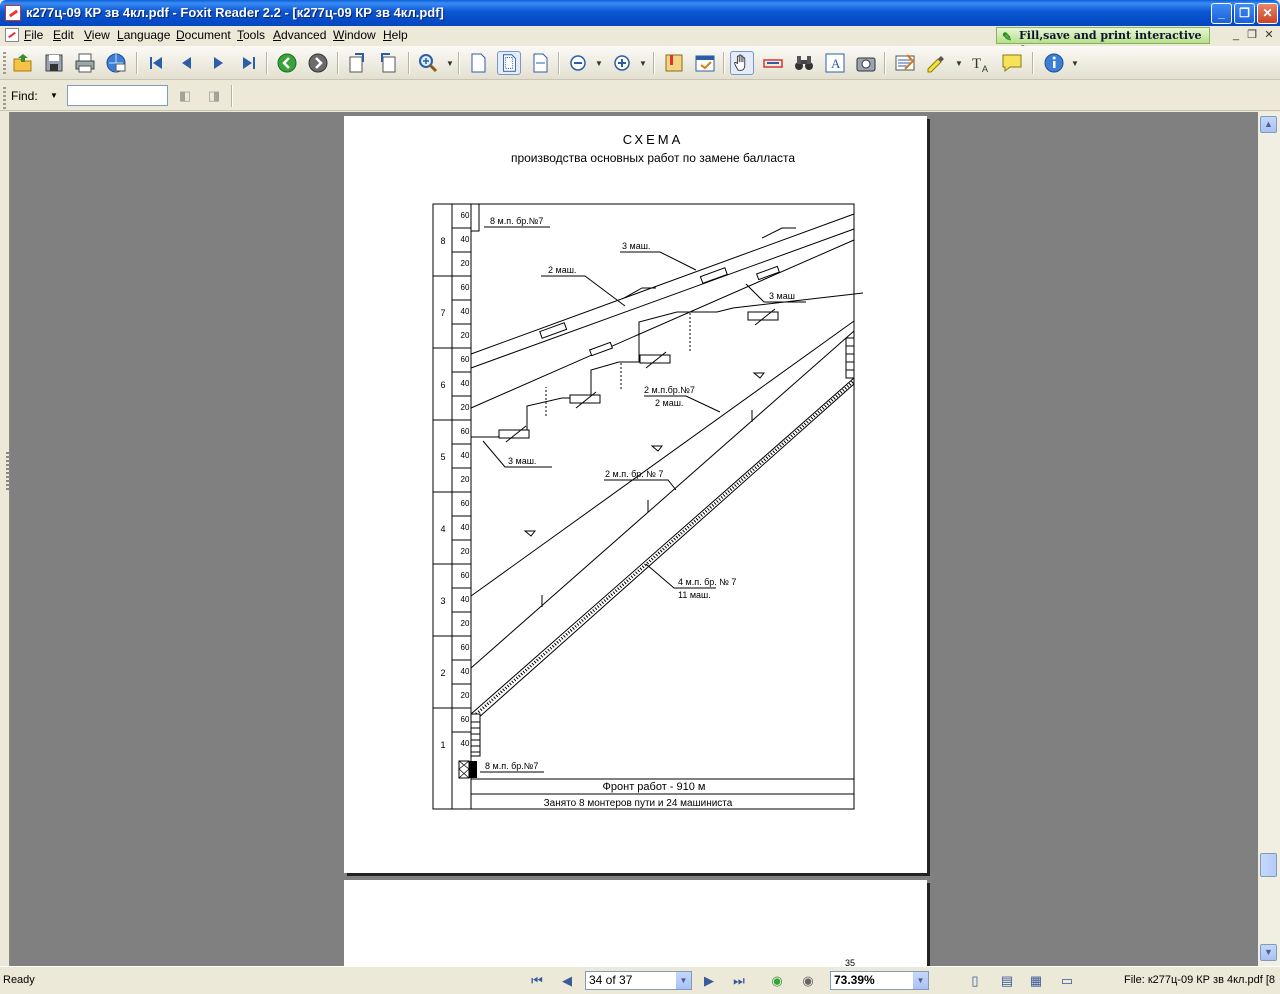 The height and width of the screenshot is (994, 1280). Describe the element at coordinates (354, 35) in the screenshot. I see `menu-window: Window` at that location.